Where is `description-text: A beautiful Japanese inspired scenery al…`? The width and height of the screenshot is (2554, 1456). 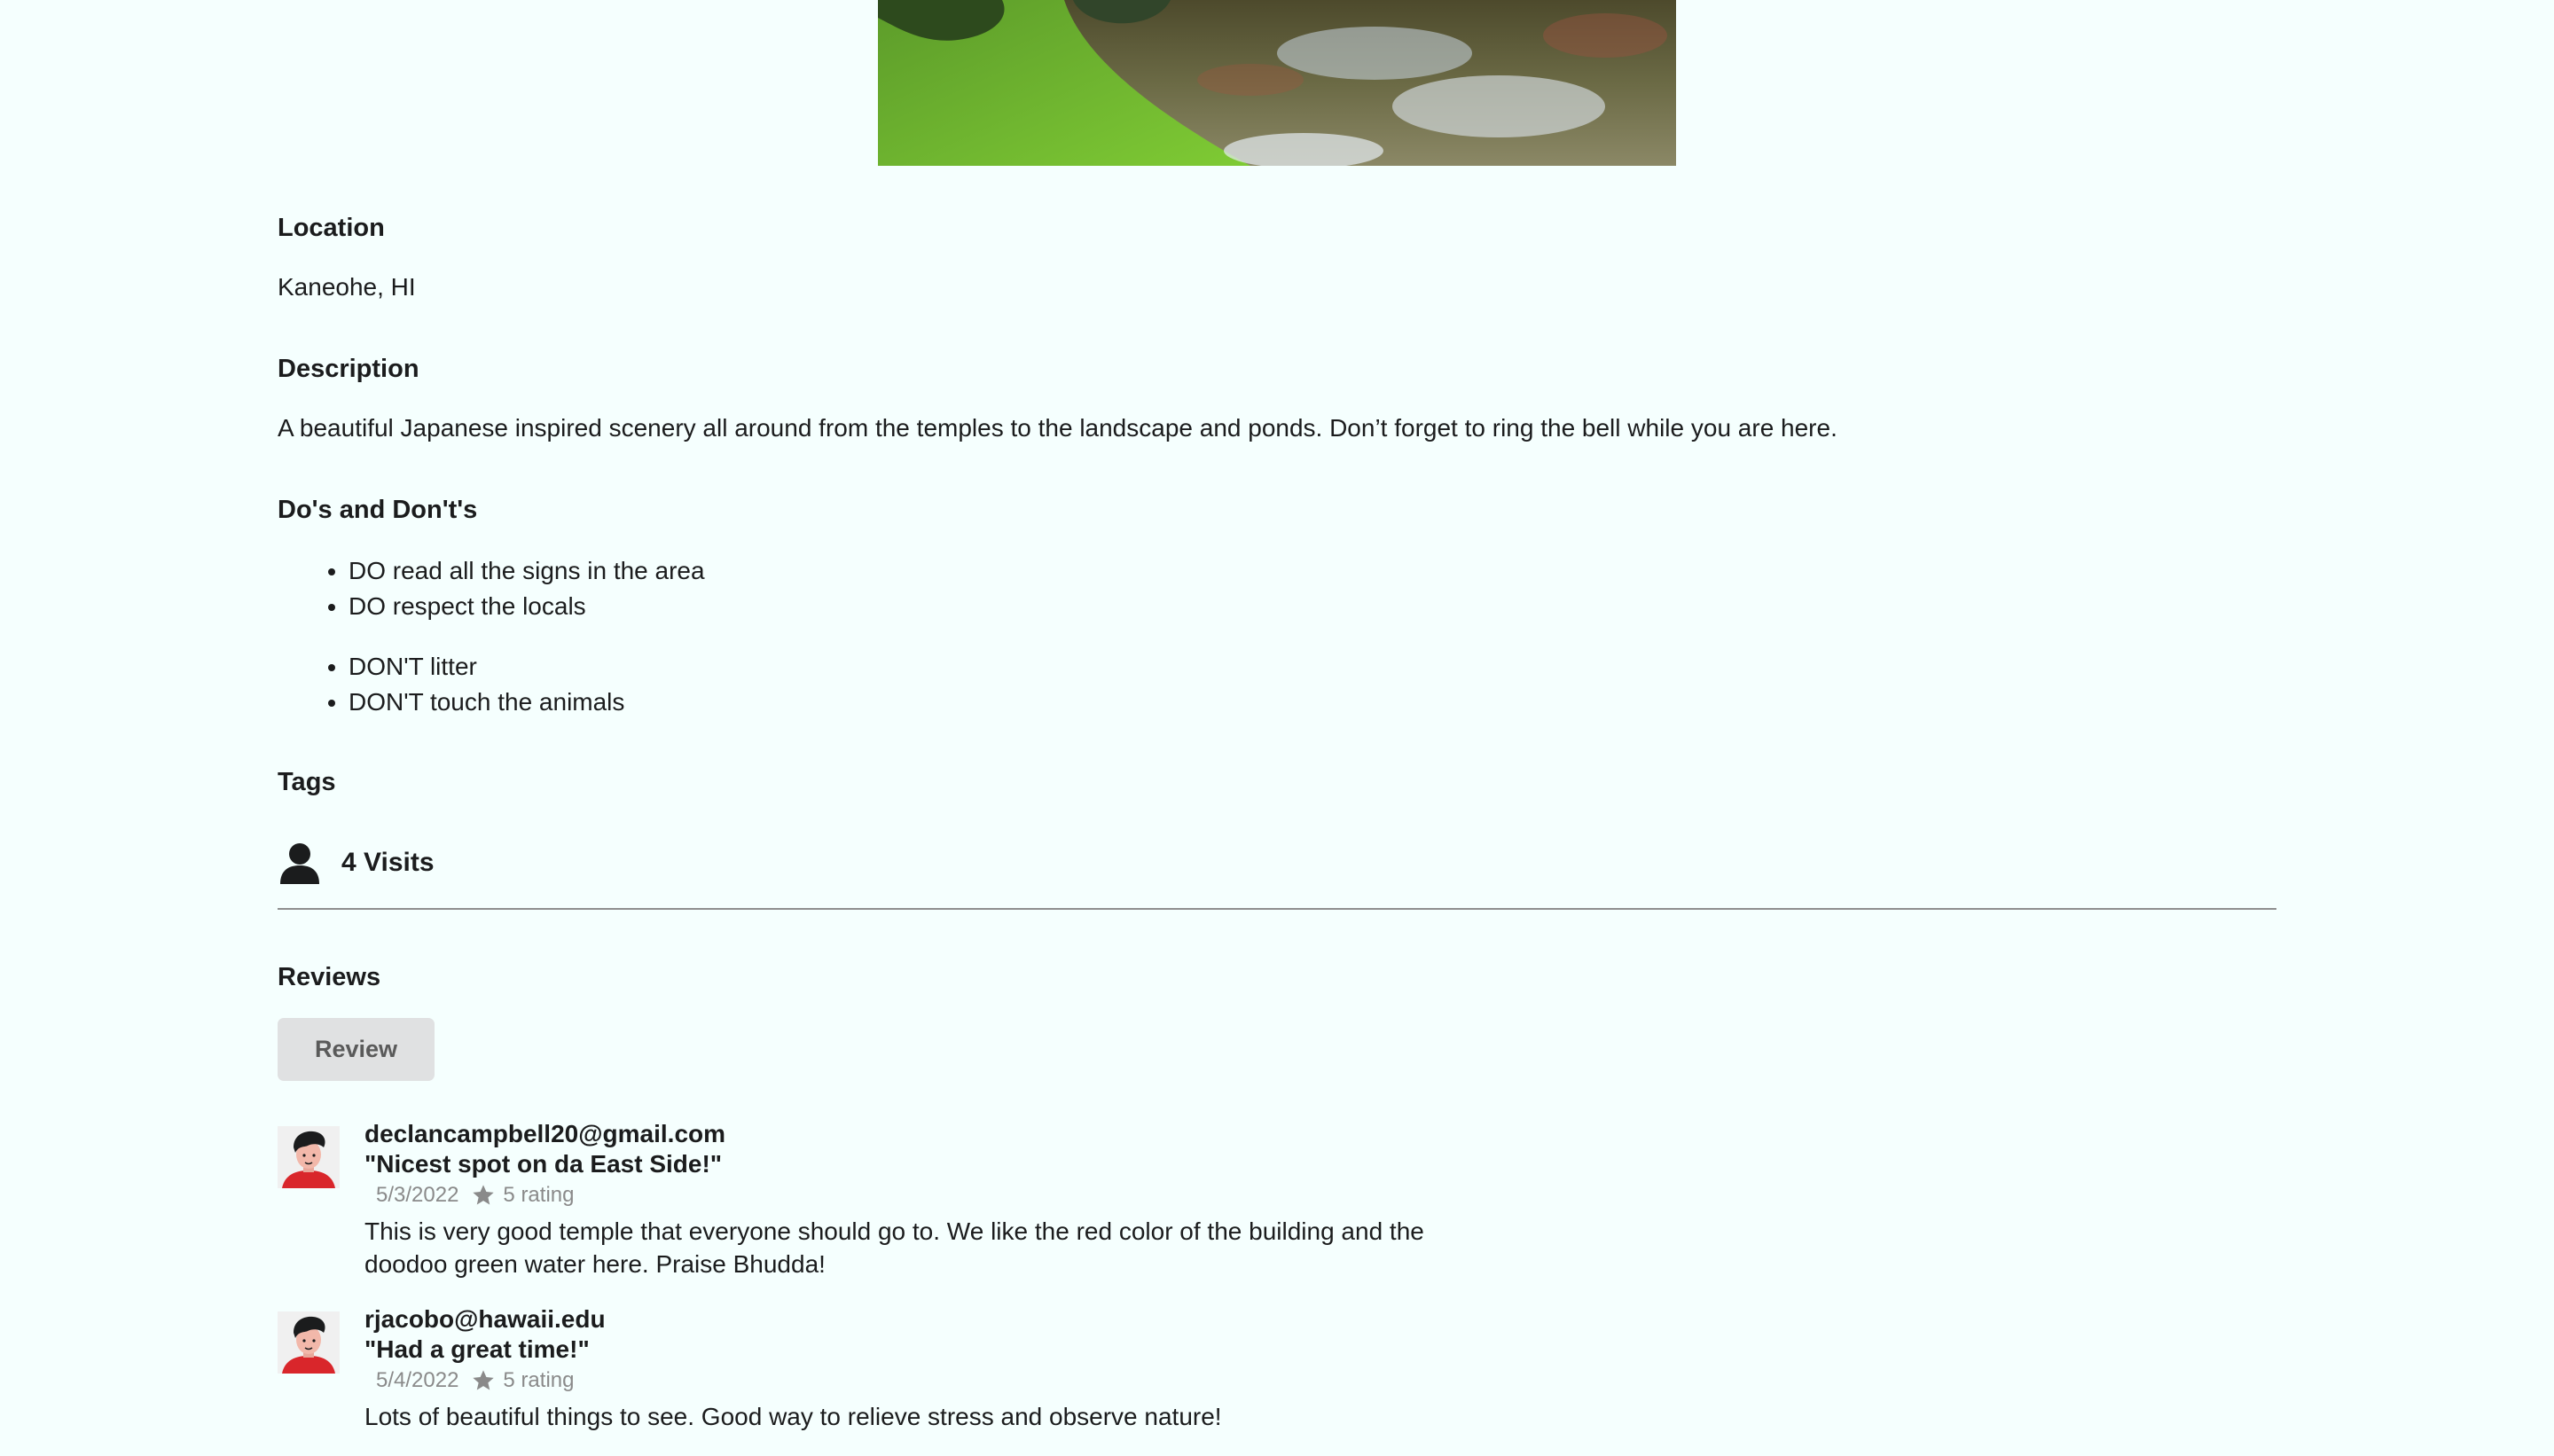
description-text: A beautiful Japanese inspired scenery al… is located at coordinates (1057, 428).